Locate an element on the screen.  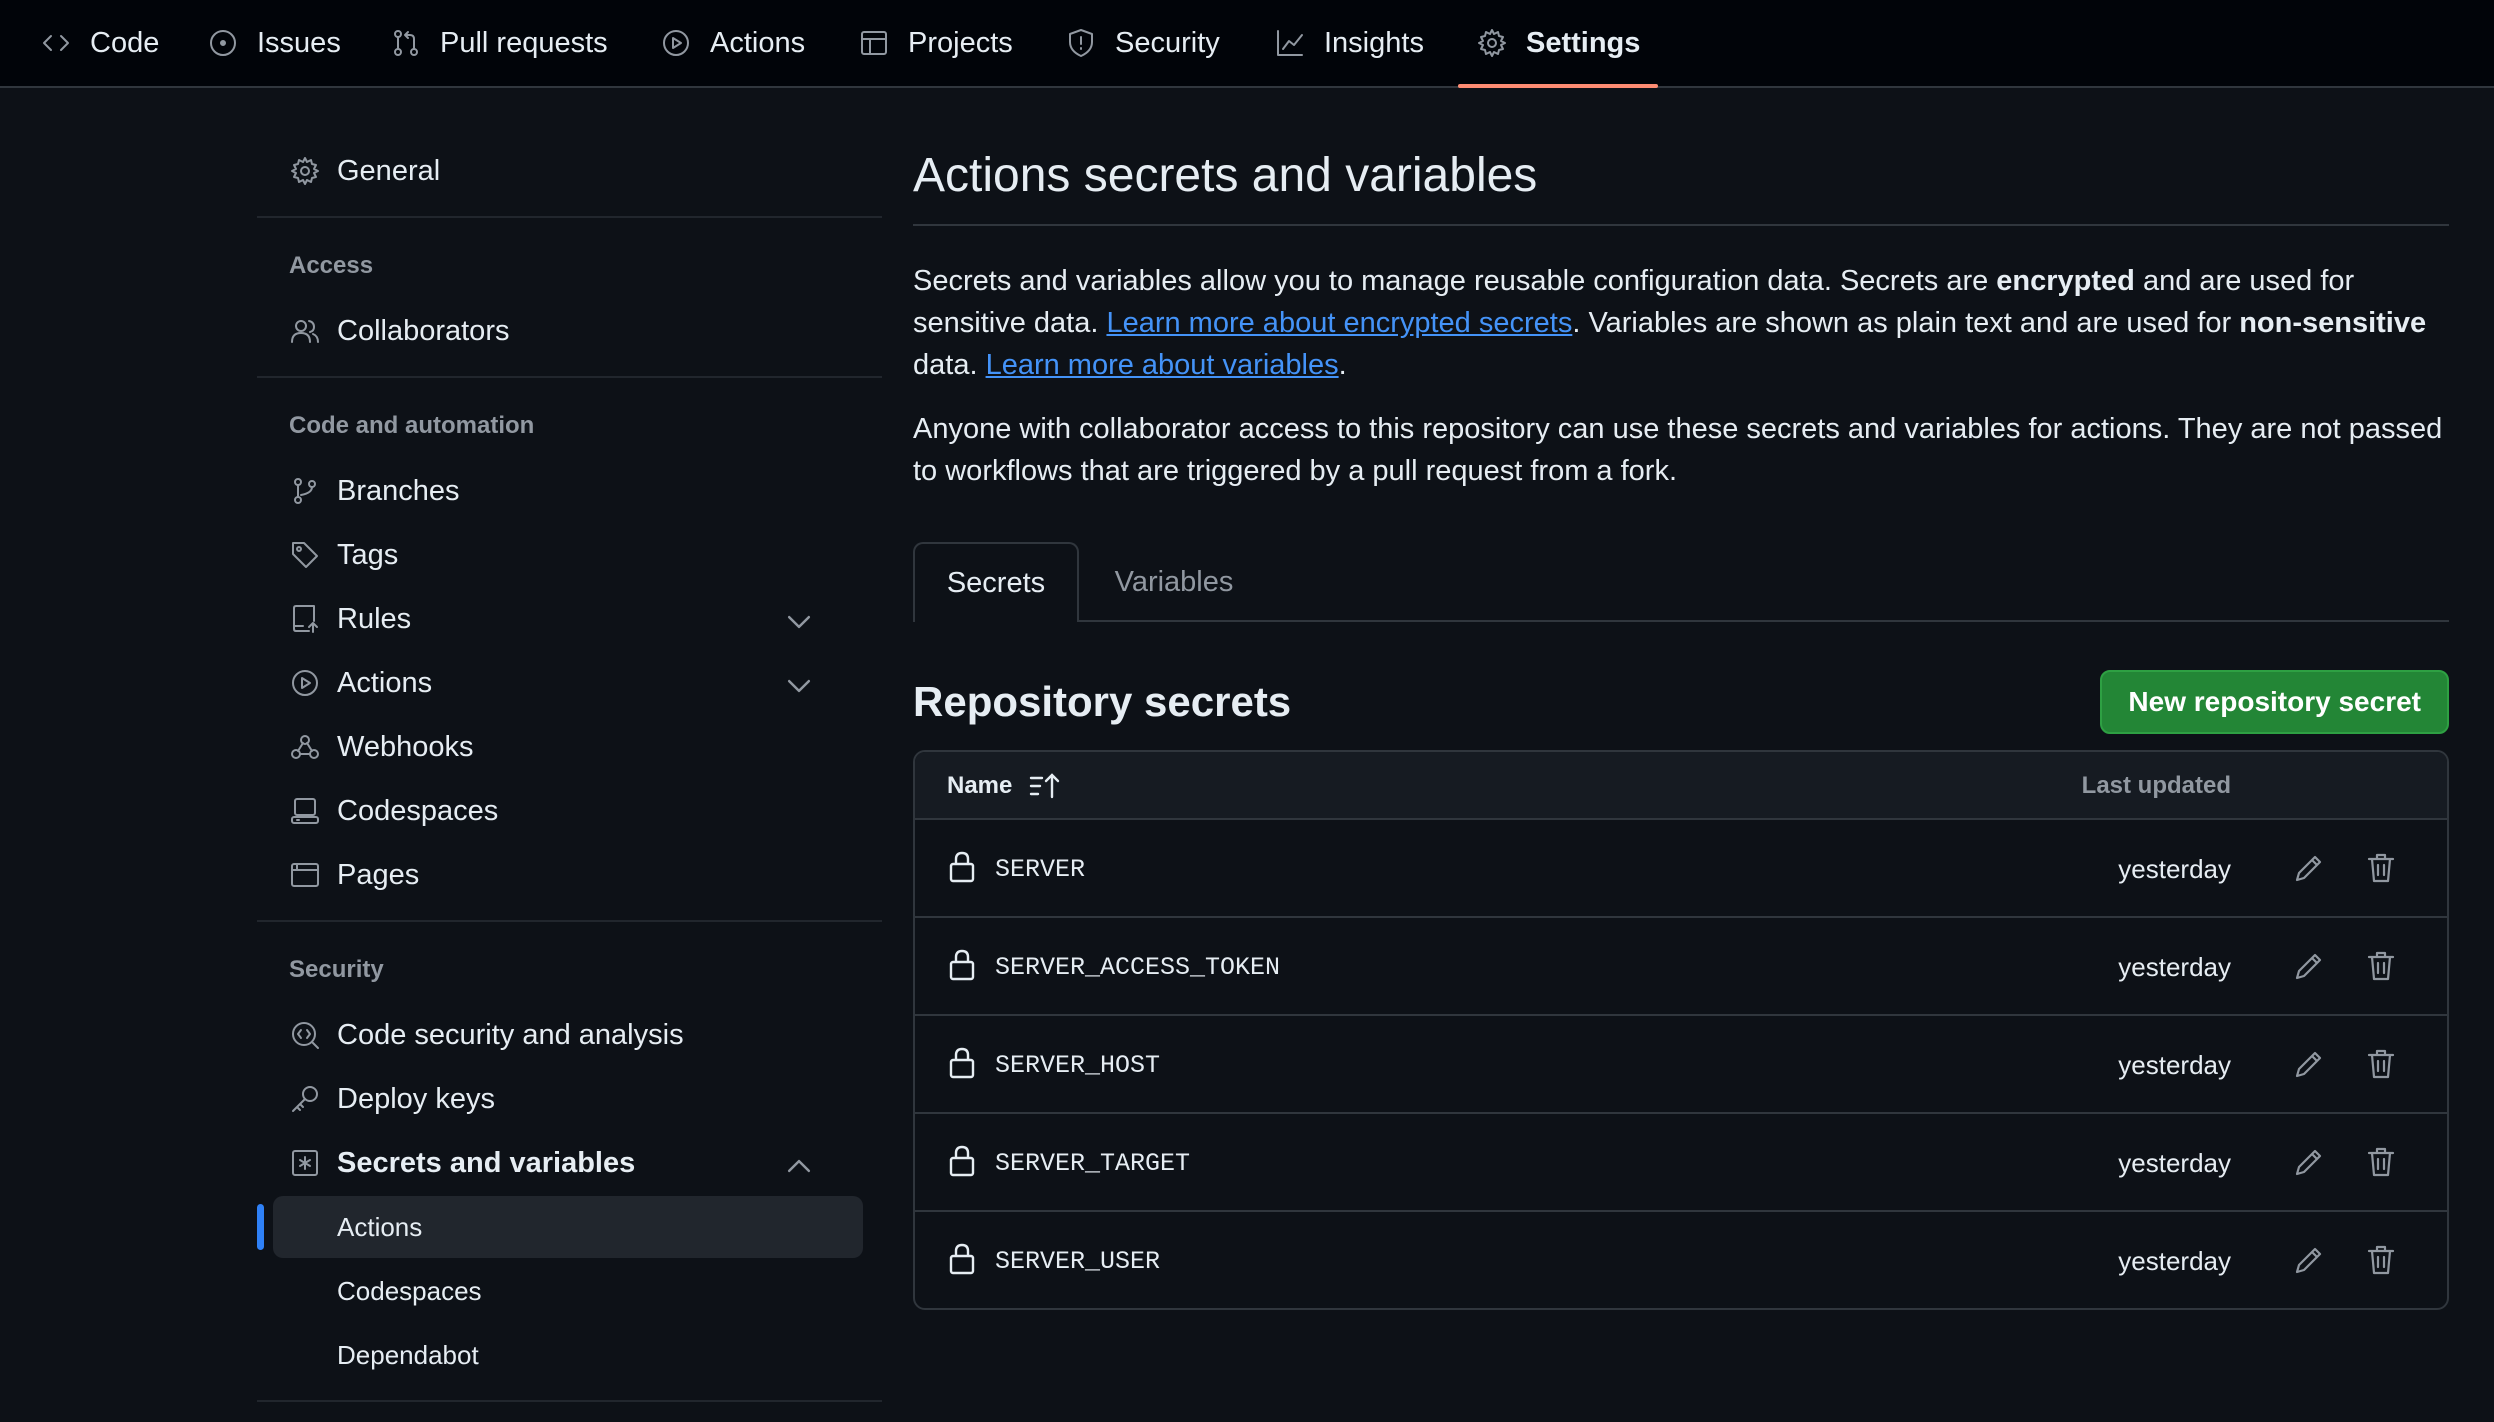
sidebar-heading-access: Access is located at coordinates (331, 265).